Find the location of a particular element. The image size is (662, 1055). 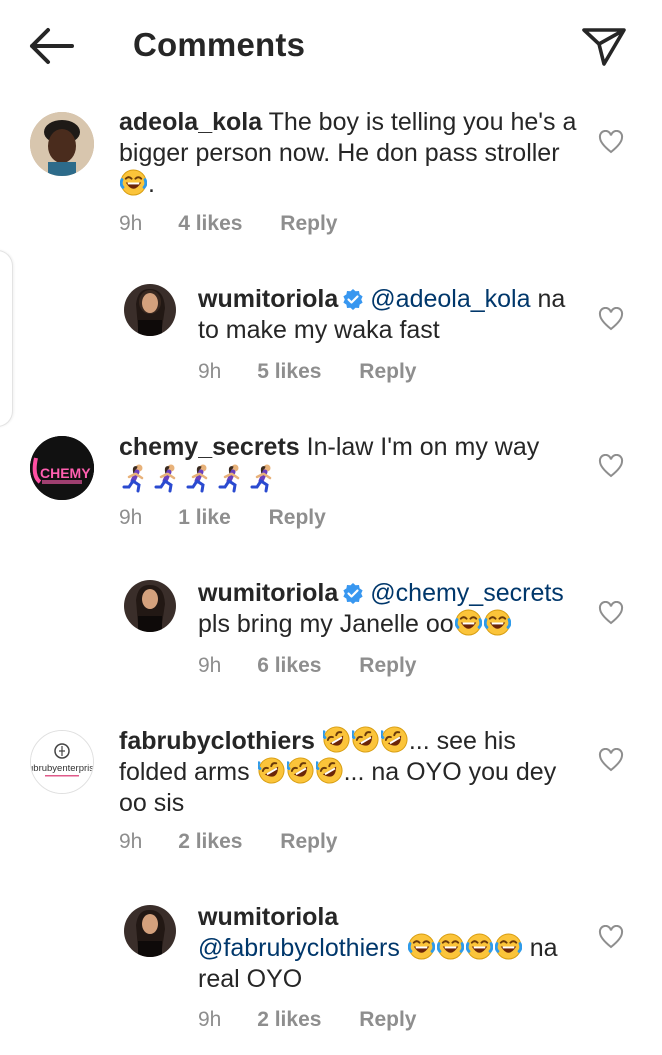

paper-plane-icon is located at coordinates (604, 47).